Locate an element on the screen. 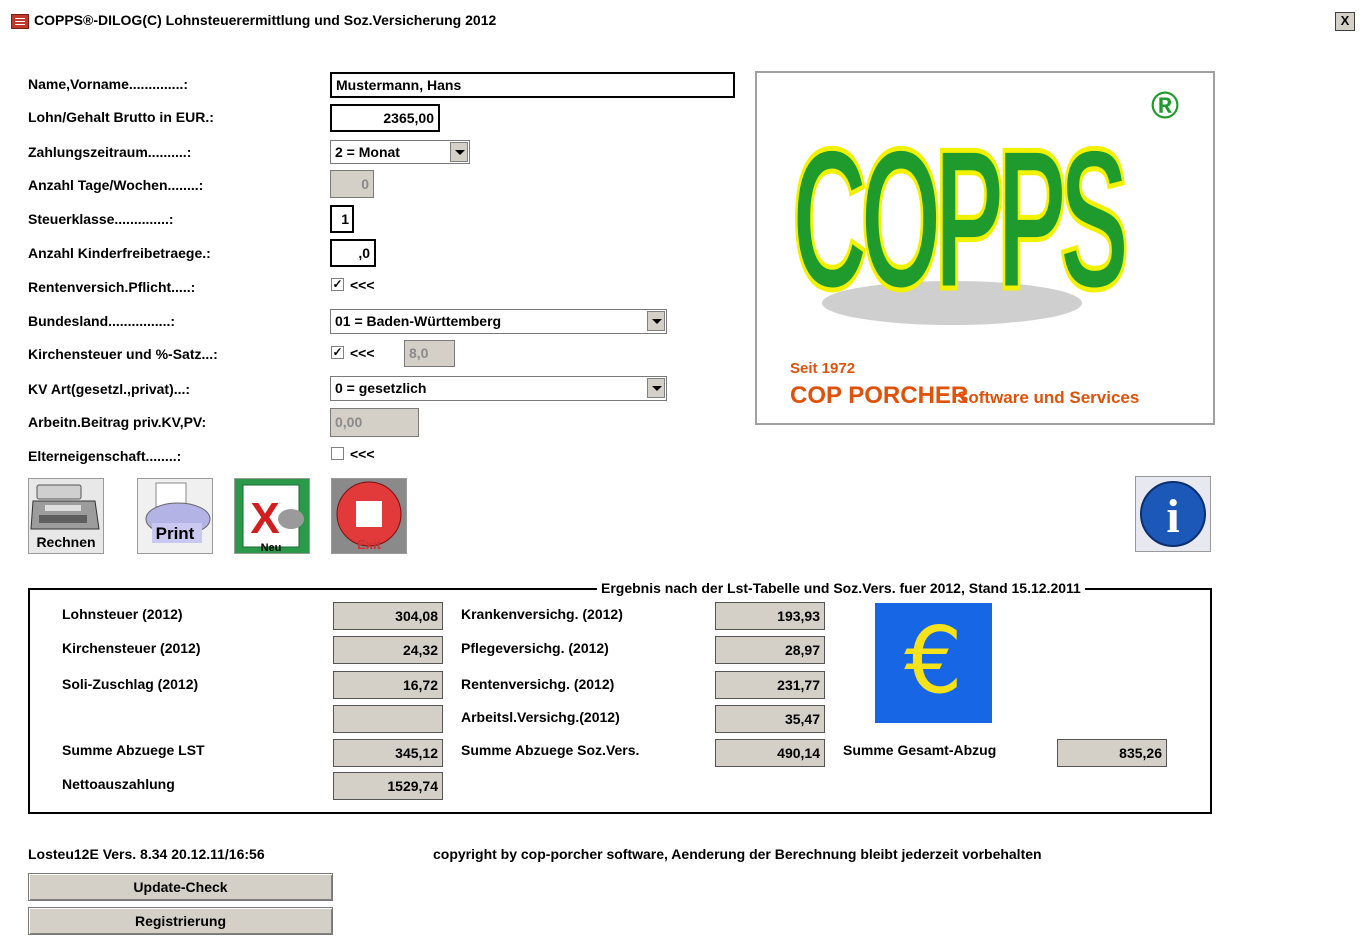  exit-button: Exit is located at coordinates (369, 516).